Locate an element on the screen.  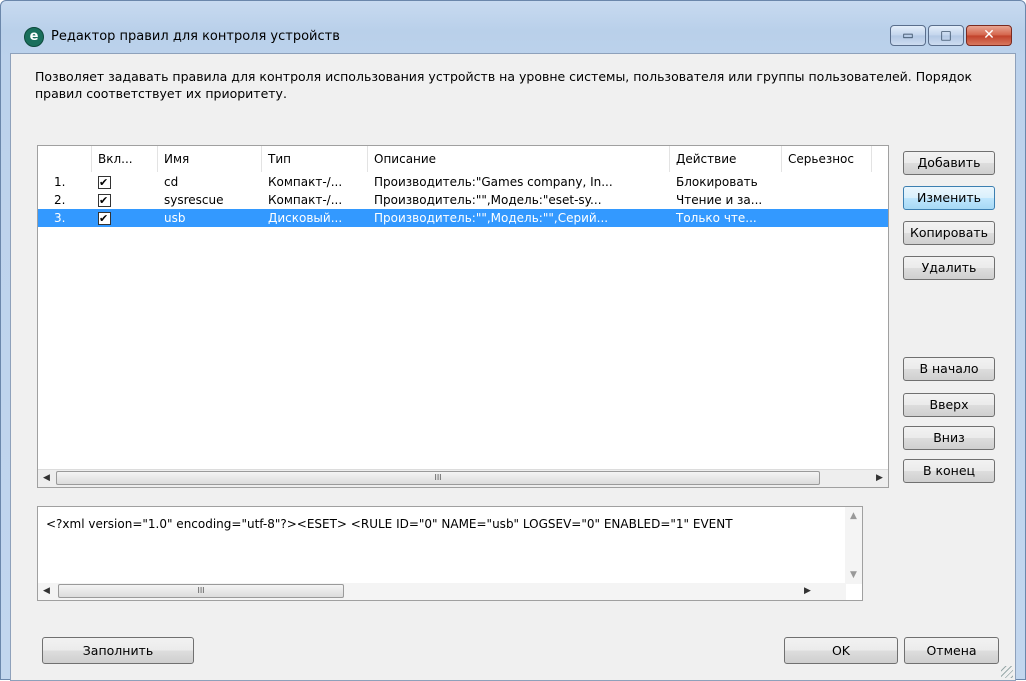
resize-grip-icon is located at coordinates (1007, 672).